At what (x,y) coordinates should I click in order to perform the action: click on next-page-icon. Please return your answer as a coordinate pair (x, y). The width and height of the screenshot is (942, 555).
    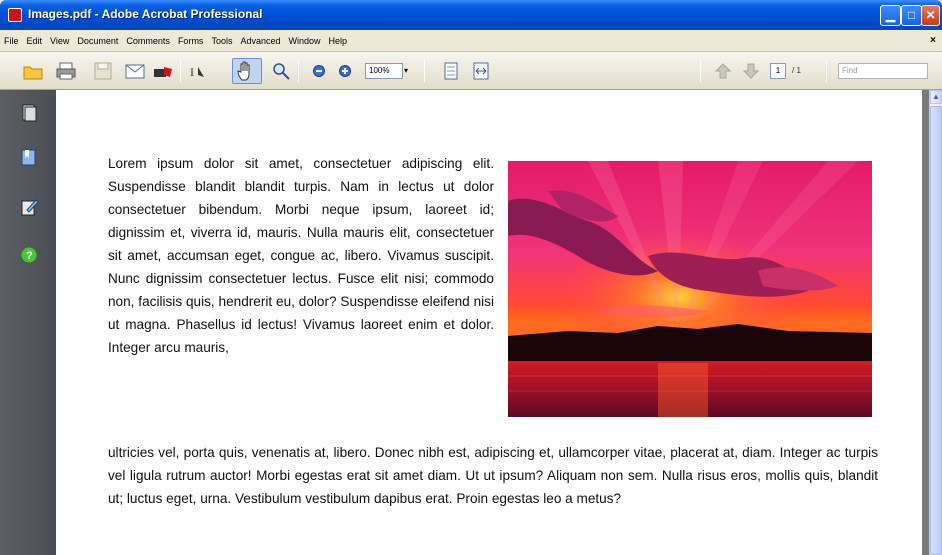
    Looking at the image, I should click on (751, 71).